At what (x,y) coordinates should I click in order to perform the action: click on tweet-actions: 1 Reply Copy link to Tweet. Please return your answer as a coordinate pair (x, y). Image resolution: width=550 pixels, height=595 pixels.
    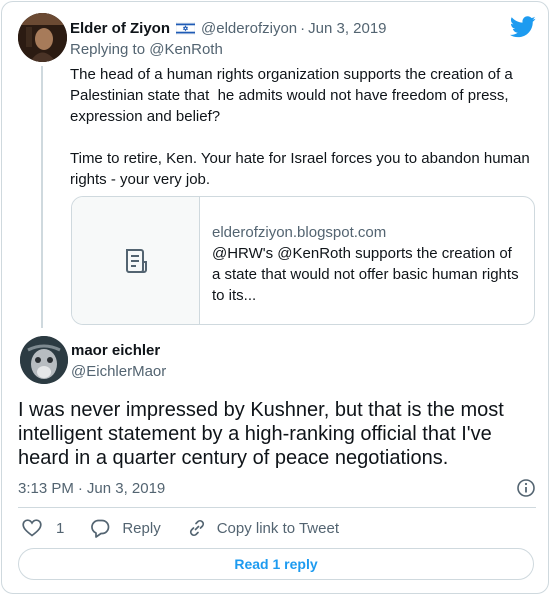
    Looking at the image, I should click on (193, 528).